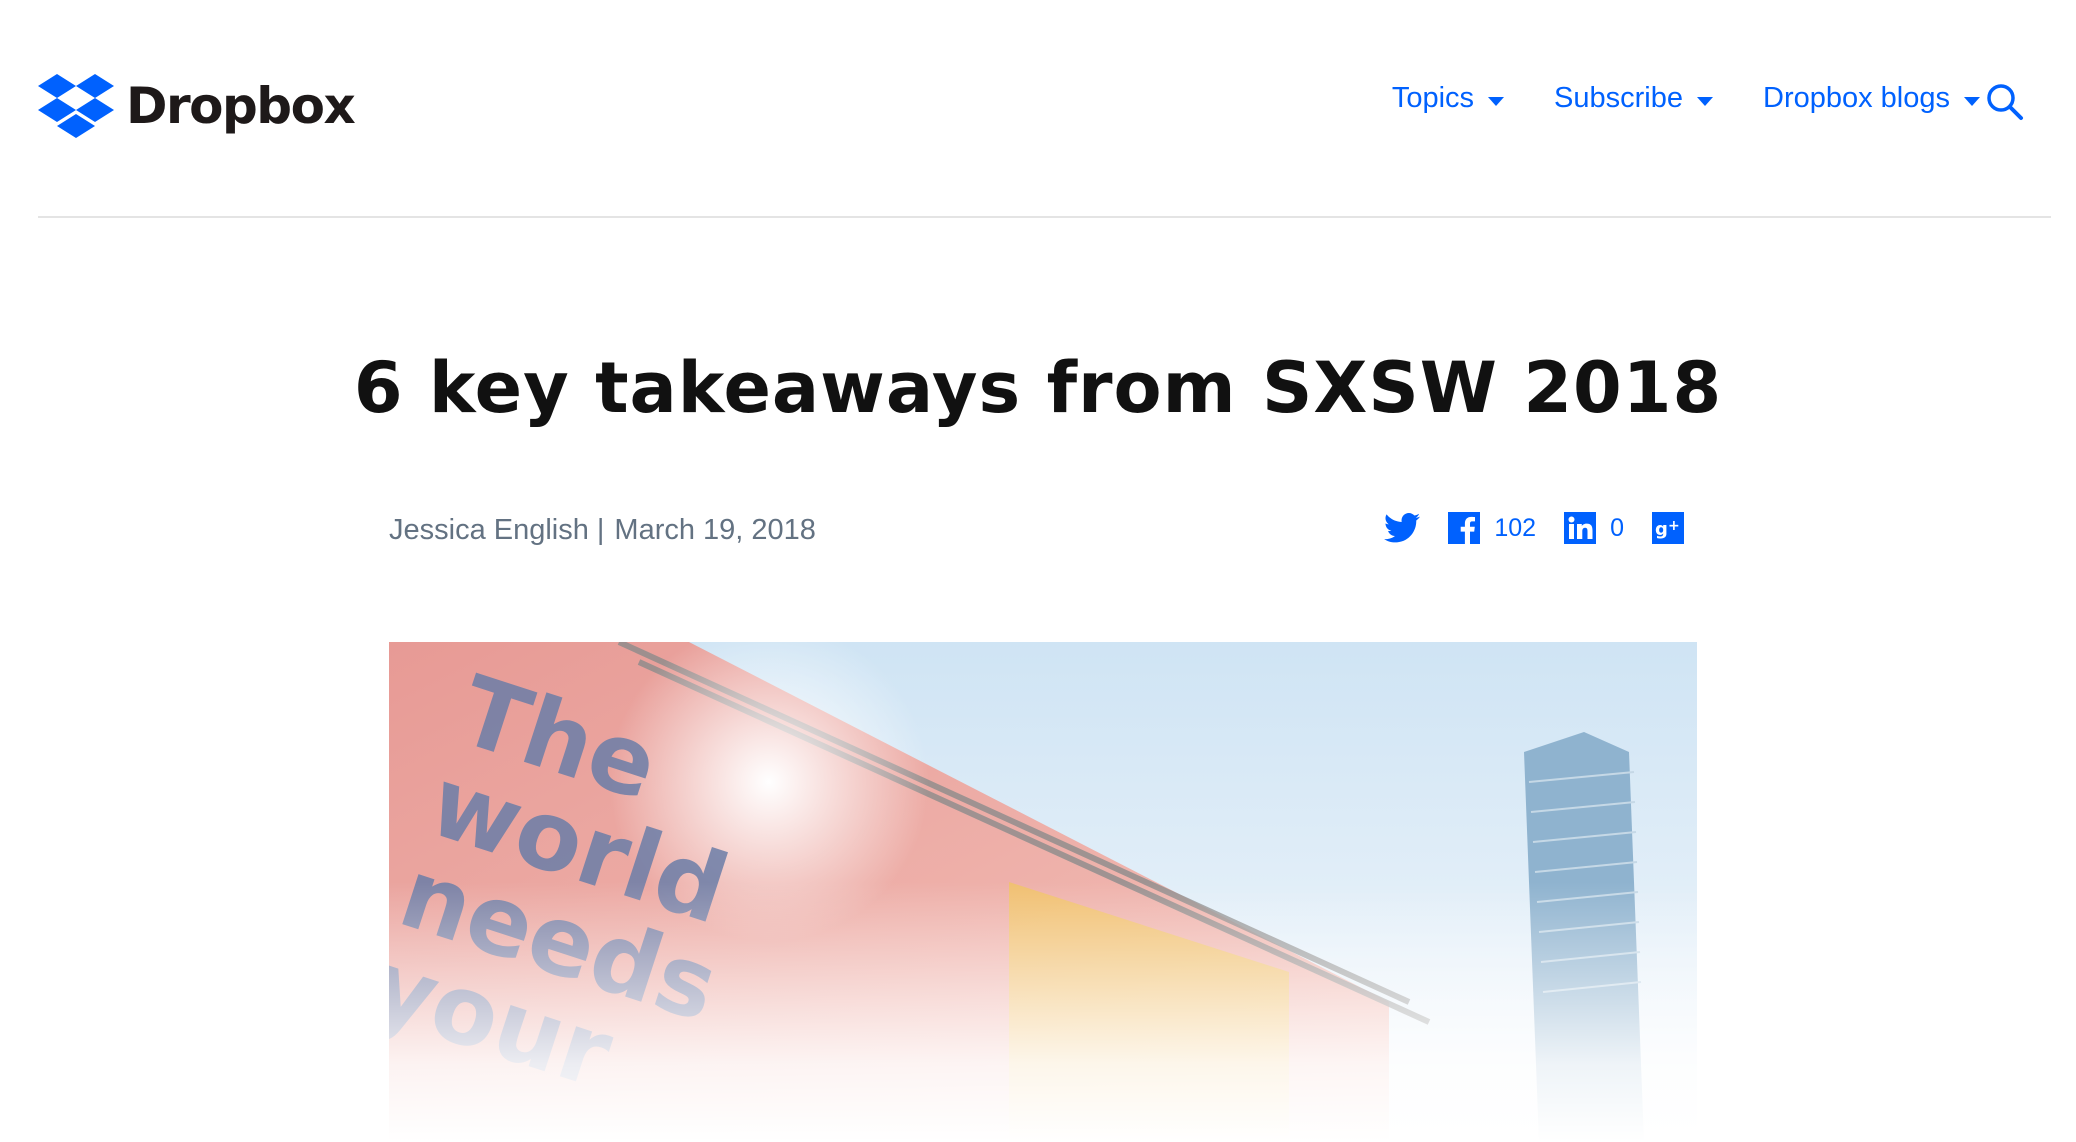  I want to click on search-icon, so click(2005, 102).